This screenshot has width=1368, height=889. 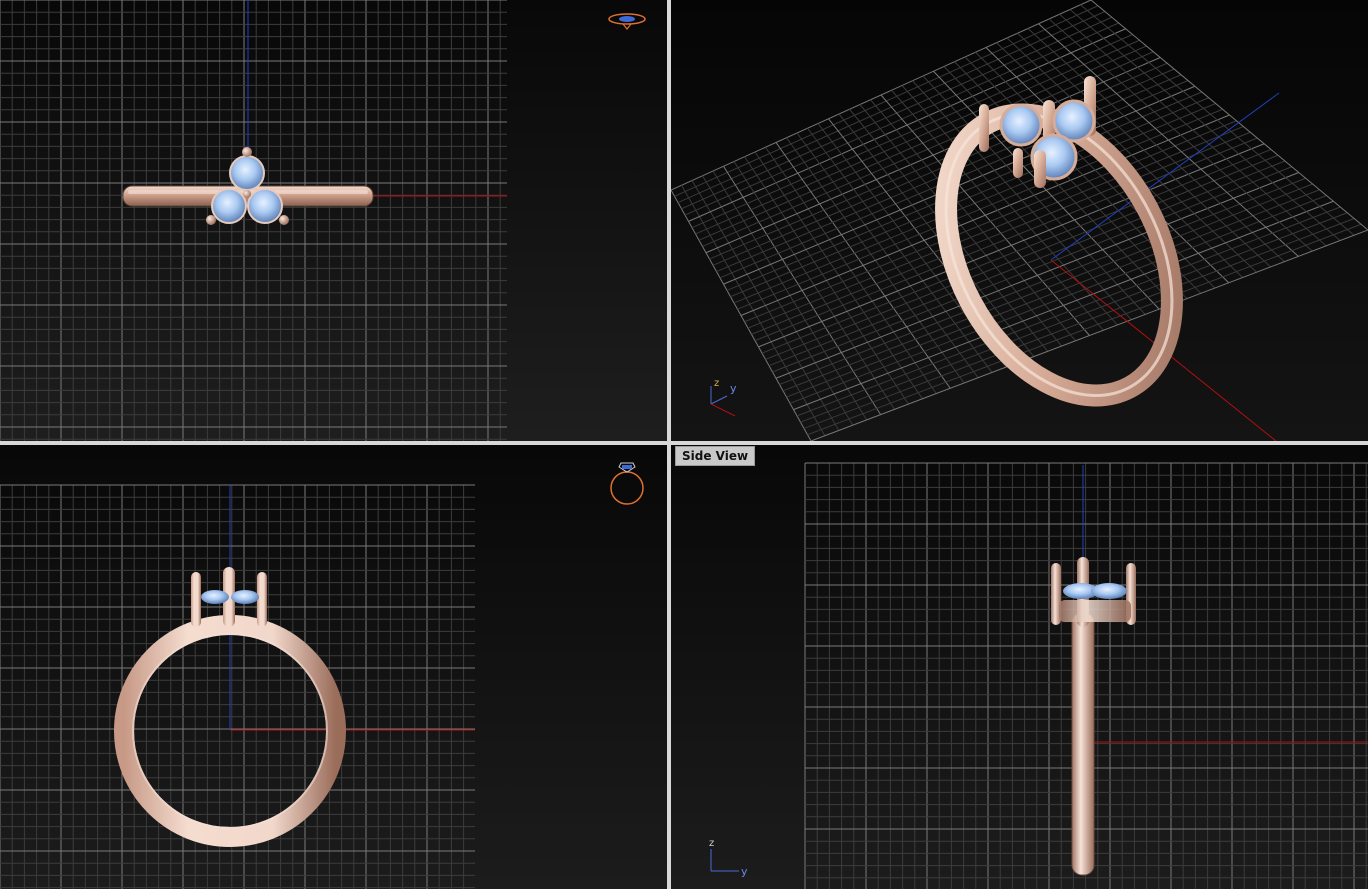 What do you see at coordinates (725, 396) in the screenshot?
I see `axis-triad-perspective: z y` at bounding box center [725, 396].